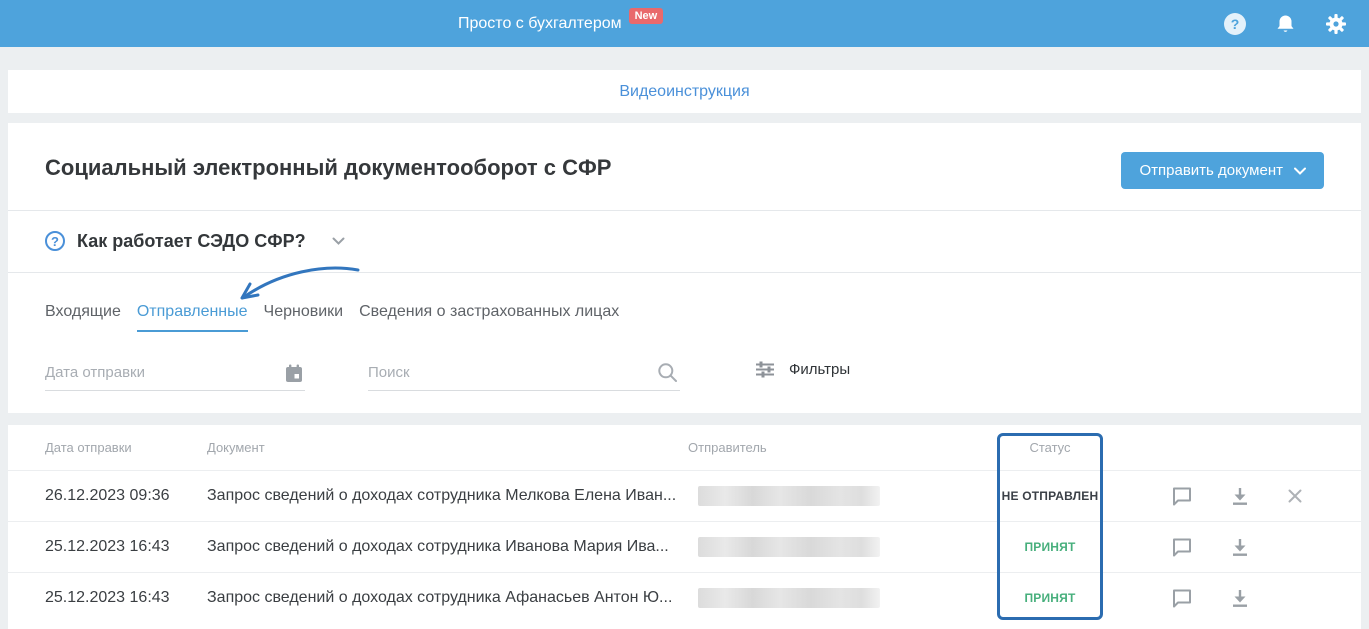 The height and width of the screenshot is (629, 1369). Describe the element at coordinates (83, 317) in the screenshot. I see `tab-0: Входящие` at that location.